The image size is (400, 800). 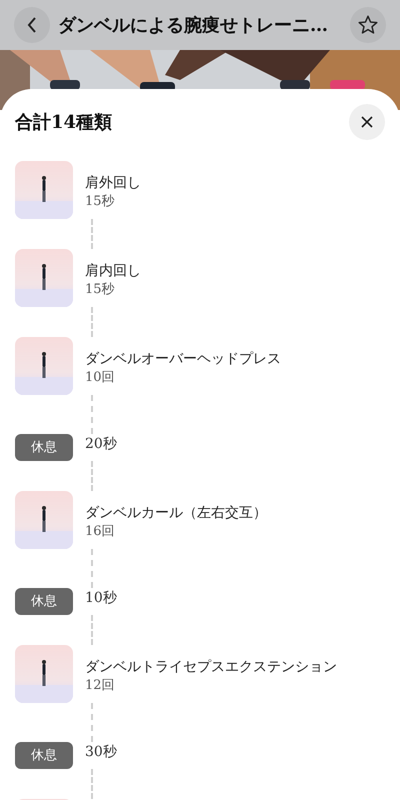 What do you see at coordinates (100, 686) in the screenshot?
I see `exercise-amount: 12回` at bounding box center [100, 686].